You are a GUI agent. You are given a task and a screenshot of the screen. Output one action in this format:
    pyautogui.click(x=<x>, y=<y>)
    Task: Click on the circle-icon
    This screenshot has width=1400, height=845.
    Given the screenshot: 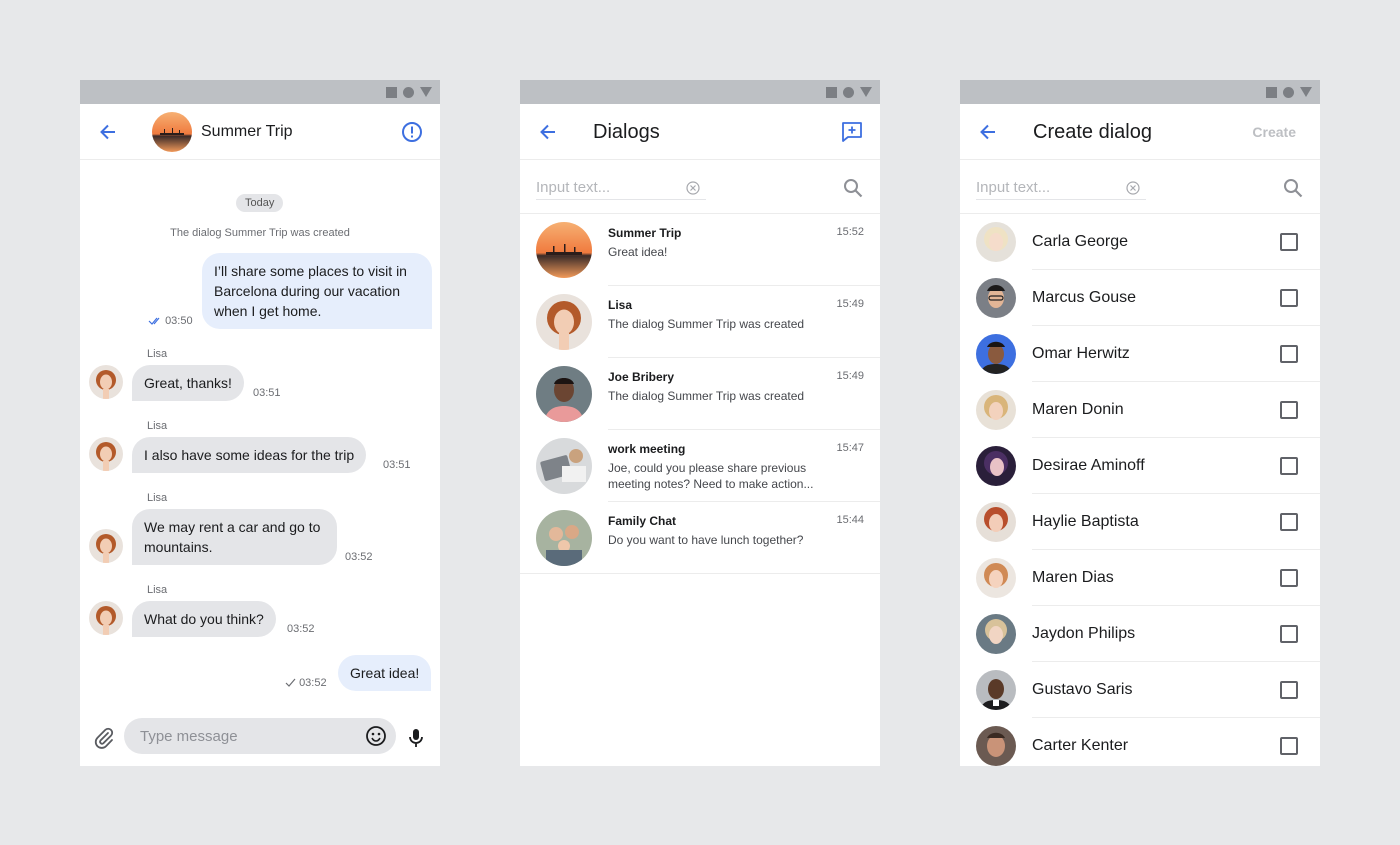 What is the action you would take?
    pyautogui.click(x=1288, y=92)
    